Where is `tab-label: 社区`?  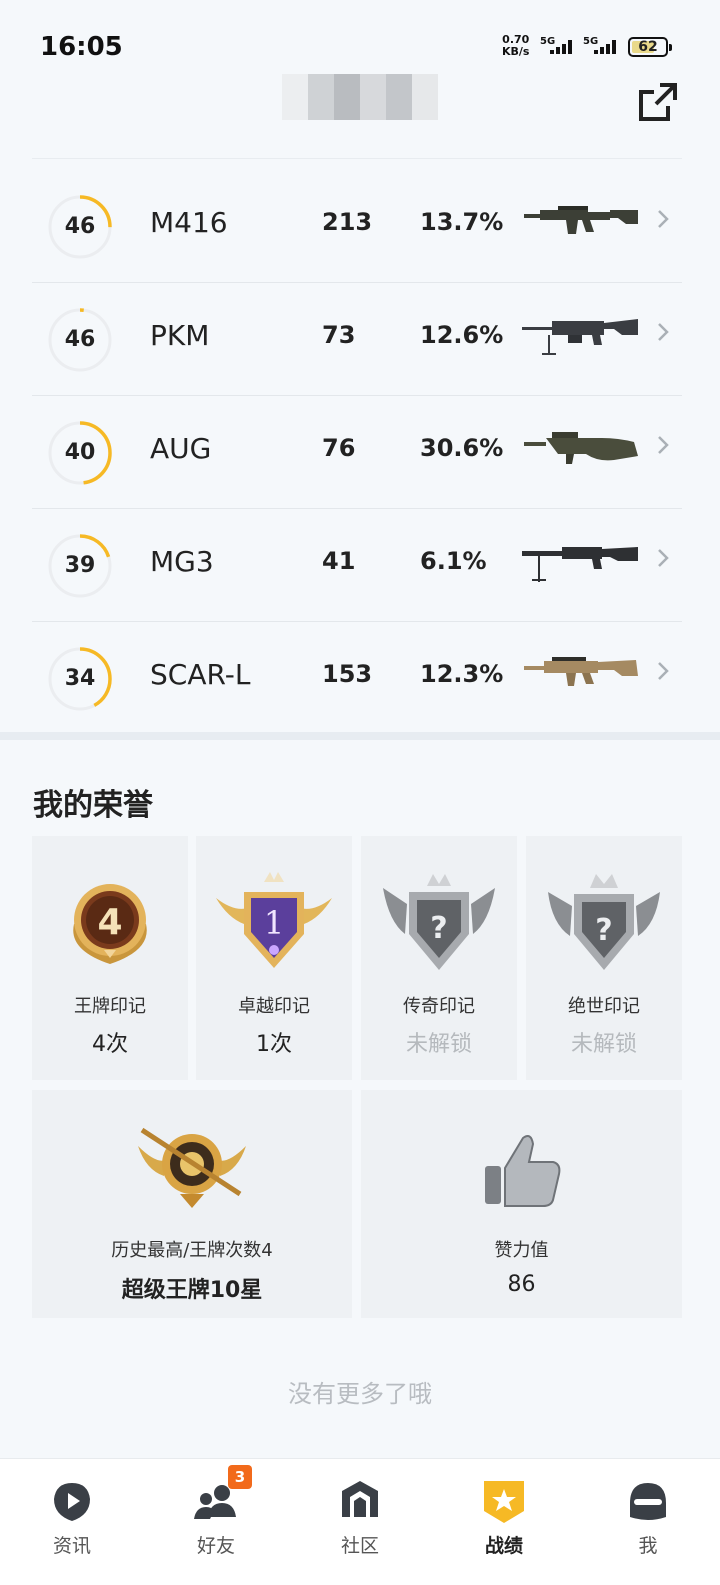 tab-label: 社区 is located at coordinates (359, 1546).